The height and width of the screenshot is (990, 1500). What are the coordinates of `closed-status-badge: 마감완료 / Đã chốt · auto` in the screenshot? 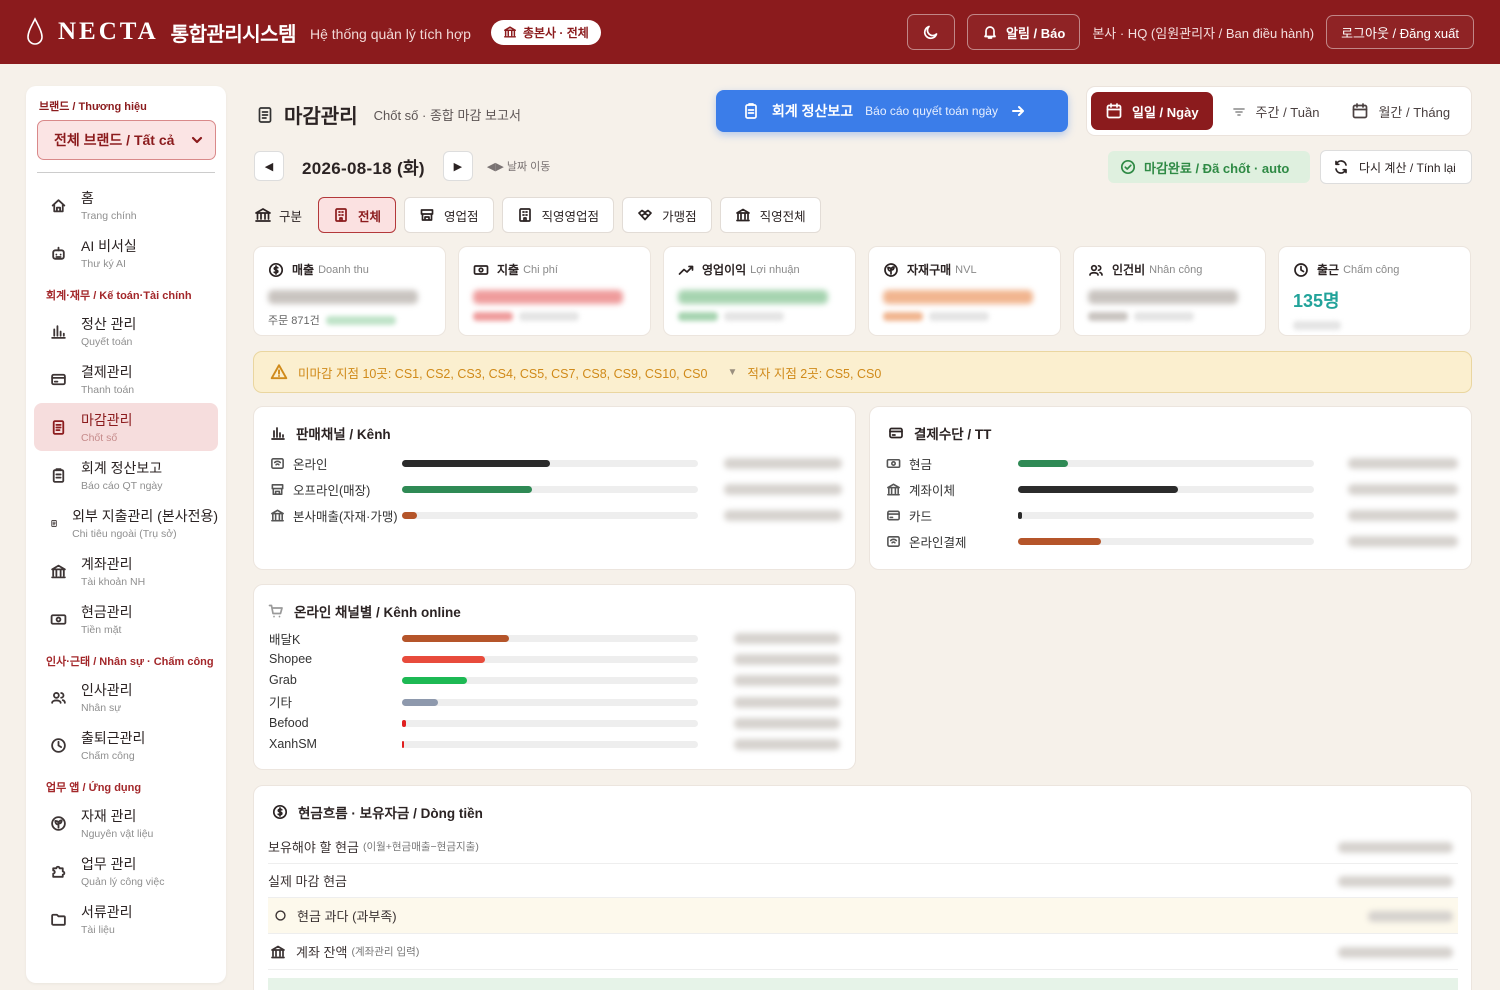 It's located at (1209, 167).